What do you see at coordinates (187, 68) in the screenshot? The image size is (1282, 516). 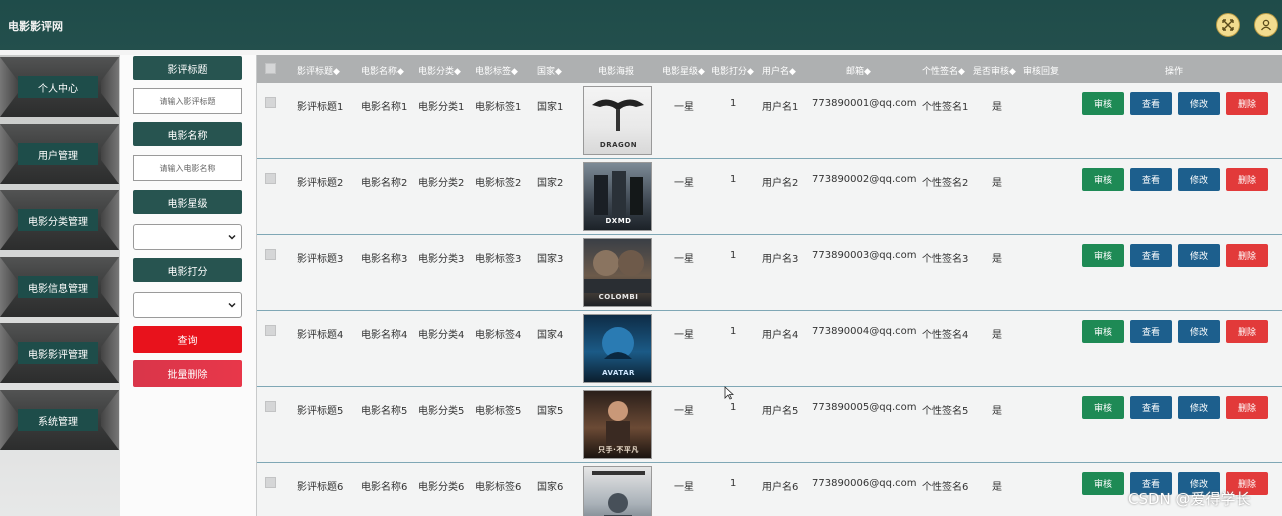 I see `review-title-label: 影评标题` at bounding box center [187, 68].